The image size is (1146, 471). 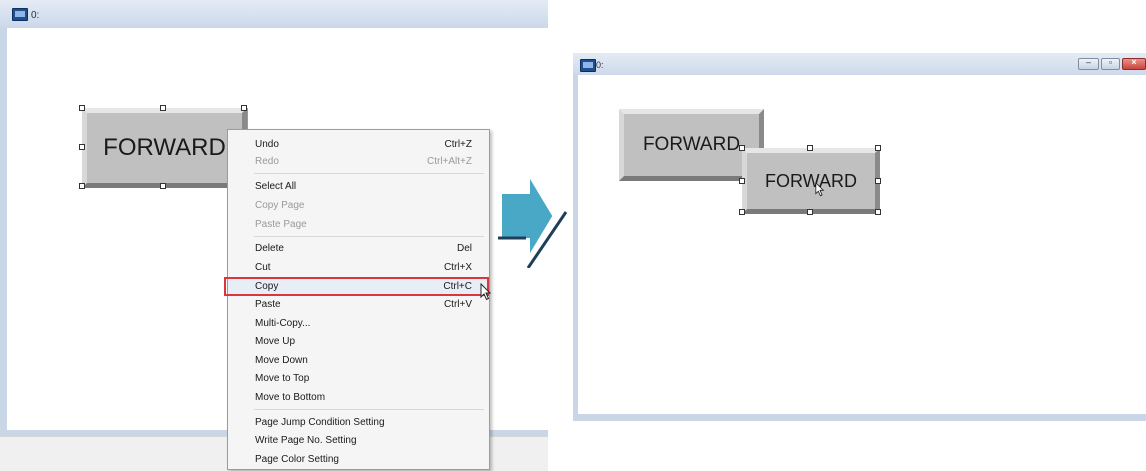 I want to click on menu-item-label: Paste Page, so click(x=281, y=224).